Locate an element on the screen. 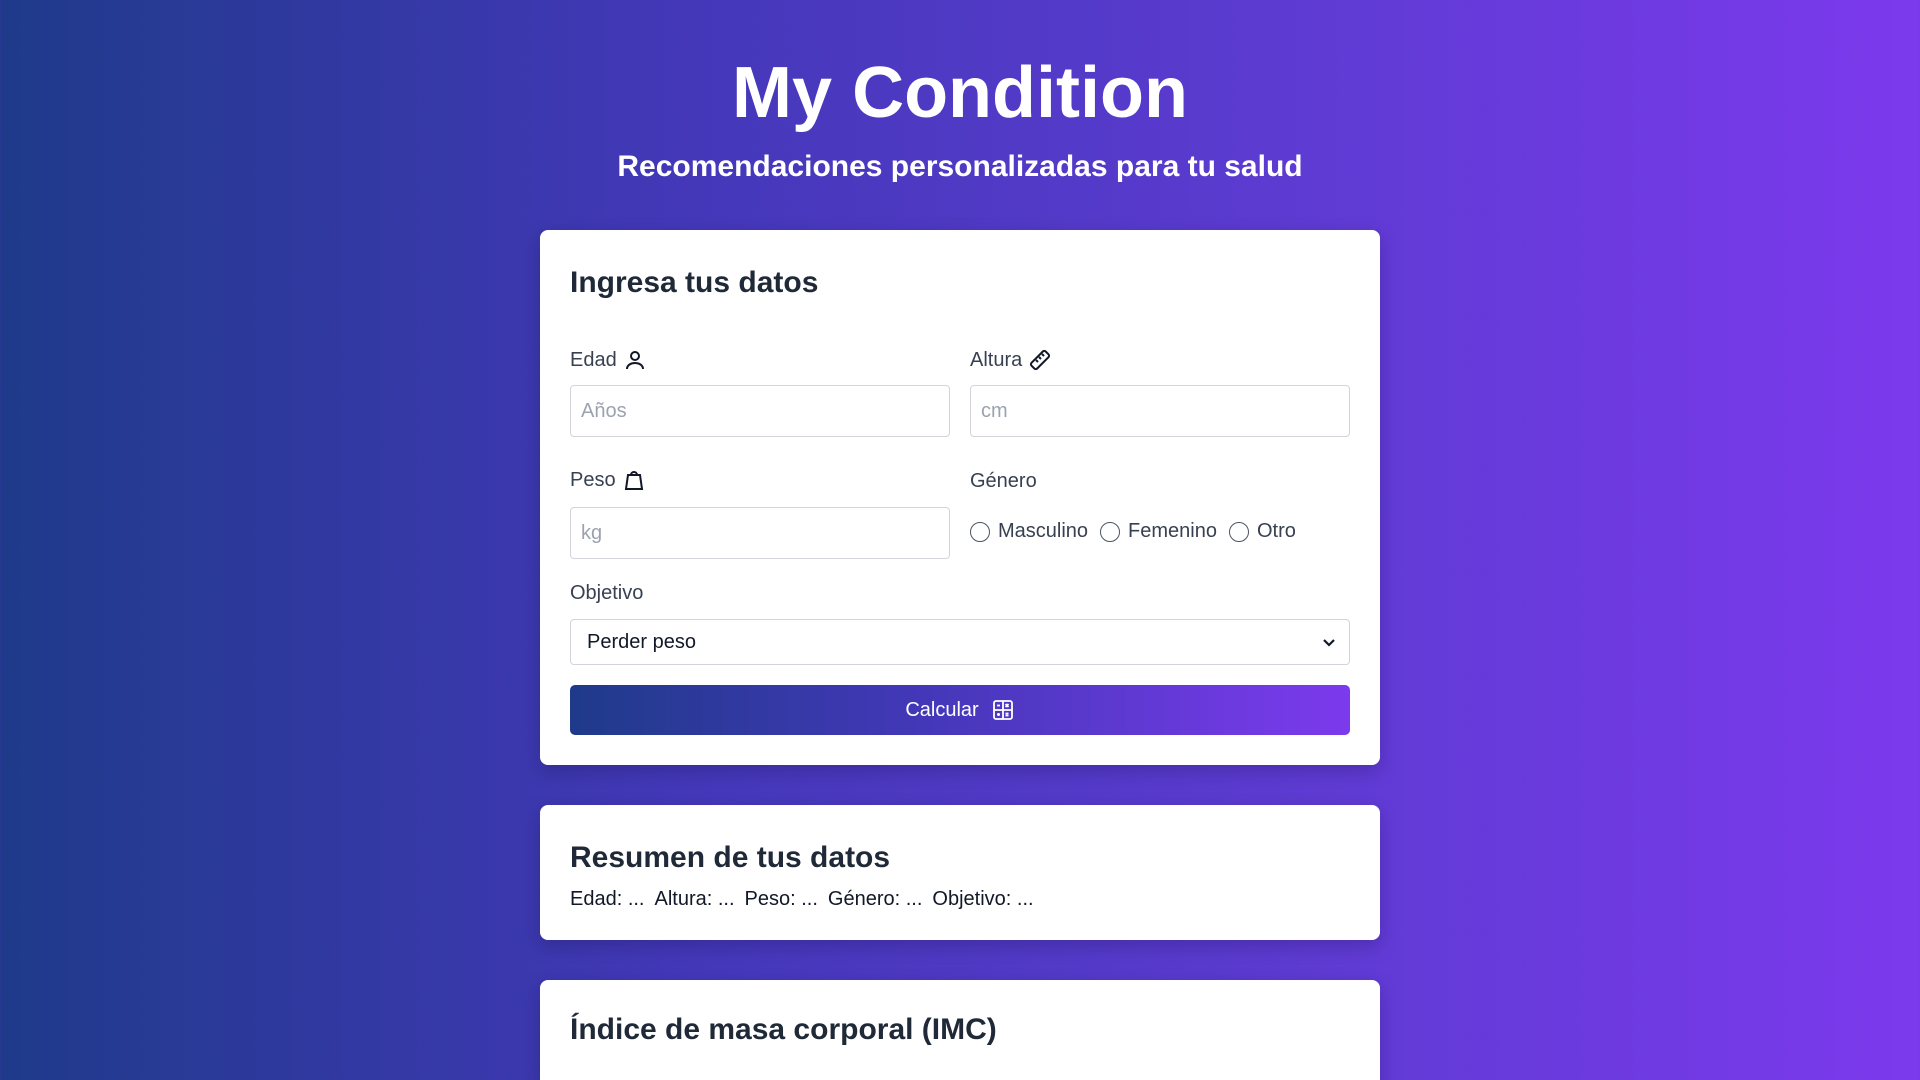 The width and height of the screenshot is (1920, 1080). calculate-button: Calcular is located at coordinates (960, 710).